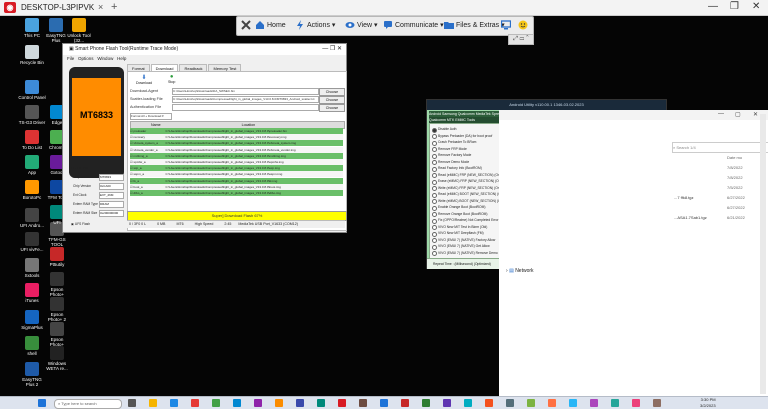 This screenshot has height=409, width=768. What do you see at coordinates (32, 190) in the screenshot?
I see `desktop-icon: BorotoPc` at bounding box center [32, 190].